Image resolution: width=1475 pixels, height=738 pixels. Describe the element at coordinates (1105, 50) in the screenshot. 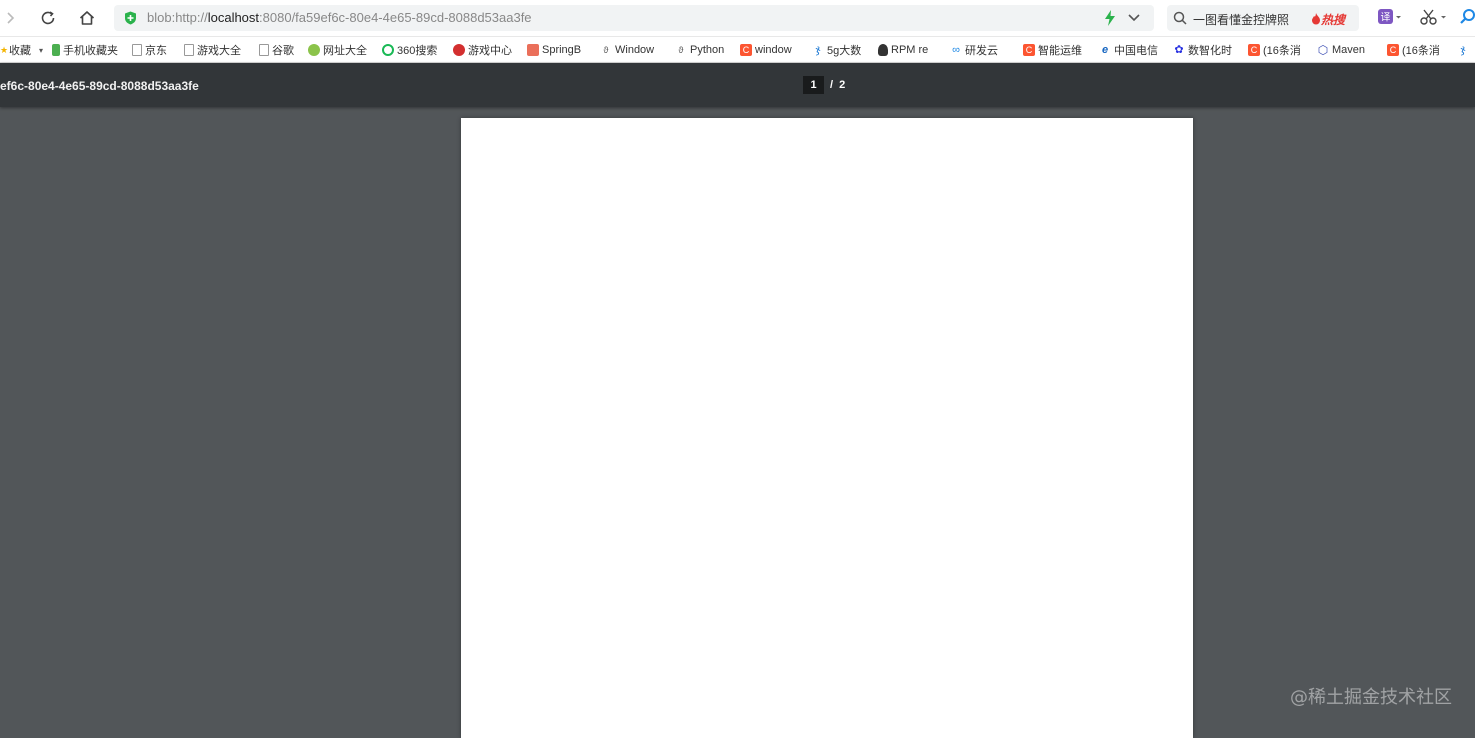

I see `ie-icon: e` at that location.